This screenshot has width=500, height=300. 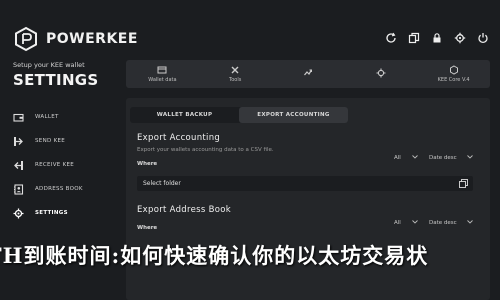 I want to click on sidebar-subtitle: Setup your KEE wallet, so click(x=49, y=65).